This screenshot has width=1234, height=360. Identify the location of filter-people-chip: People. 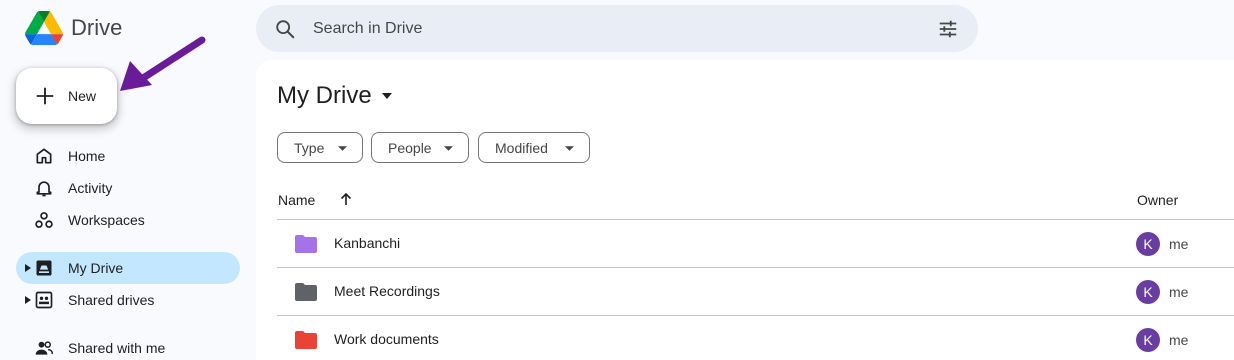
(420, 147).